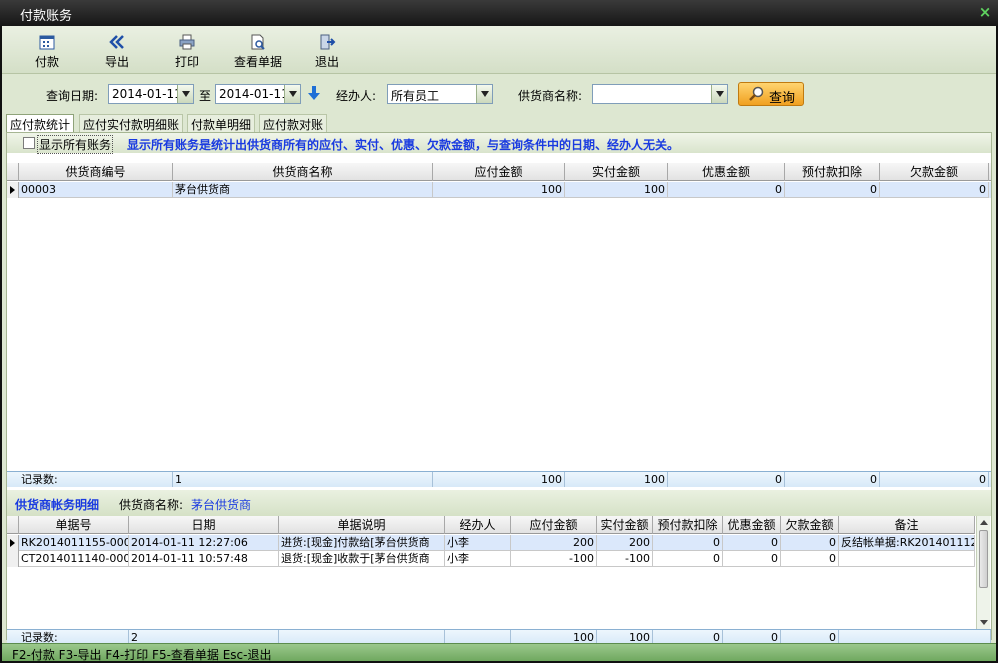  Describe the element at coordinates (362, 525) in the screenshot. I see `col-description: 单据说明` at that location.